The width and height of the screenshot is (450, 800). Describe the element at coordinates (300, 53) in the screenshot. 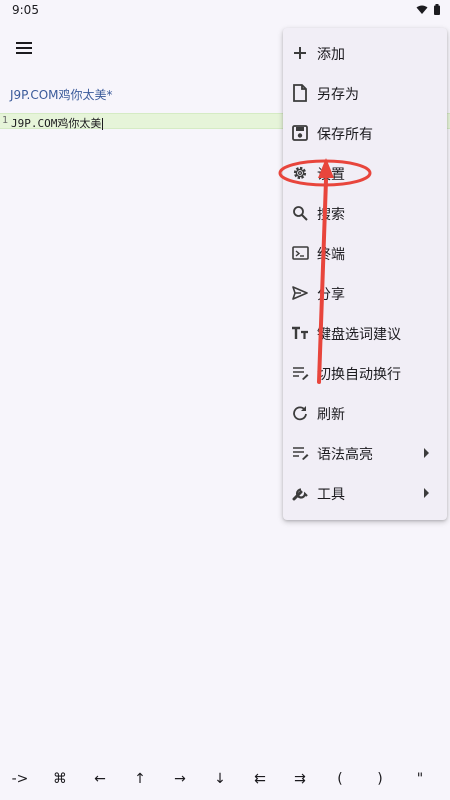

I see `plus-icon` at that location.